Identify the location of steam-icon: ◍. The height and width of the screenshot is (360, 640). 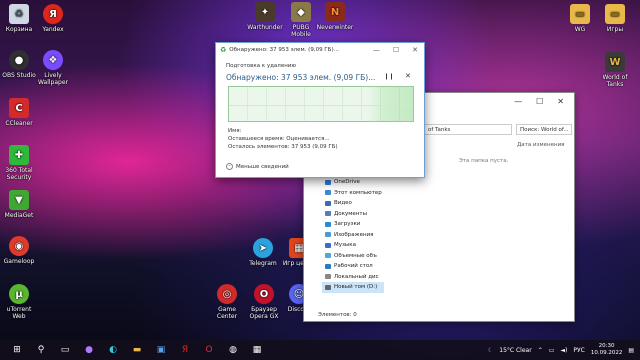
(233, 350).